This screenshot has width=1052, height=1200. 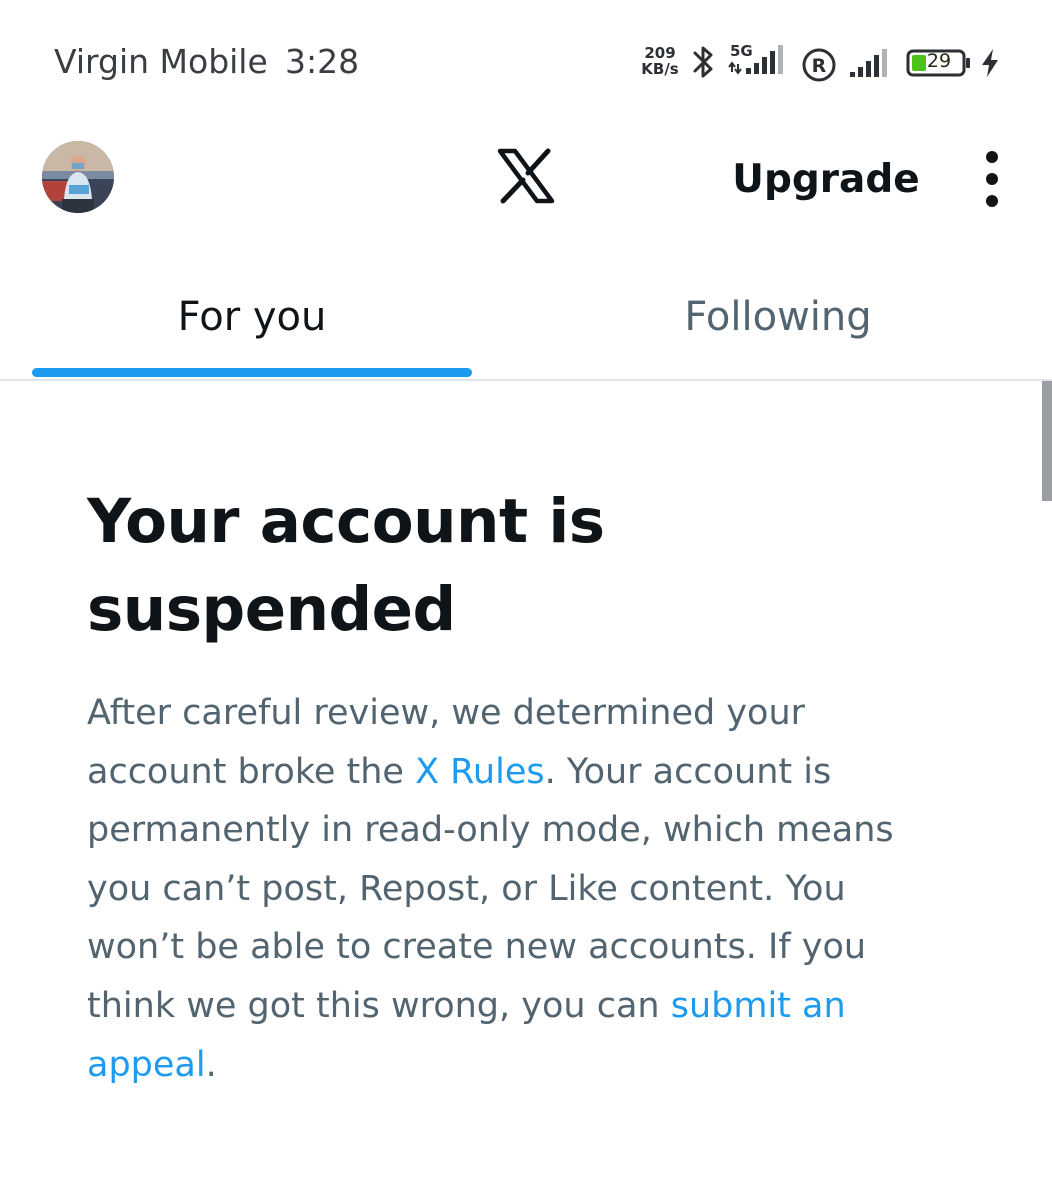 I want to click on avatar-photo, so click(x=78, y=177).